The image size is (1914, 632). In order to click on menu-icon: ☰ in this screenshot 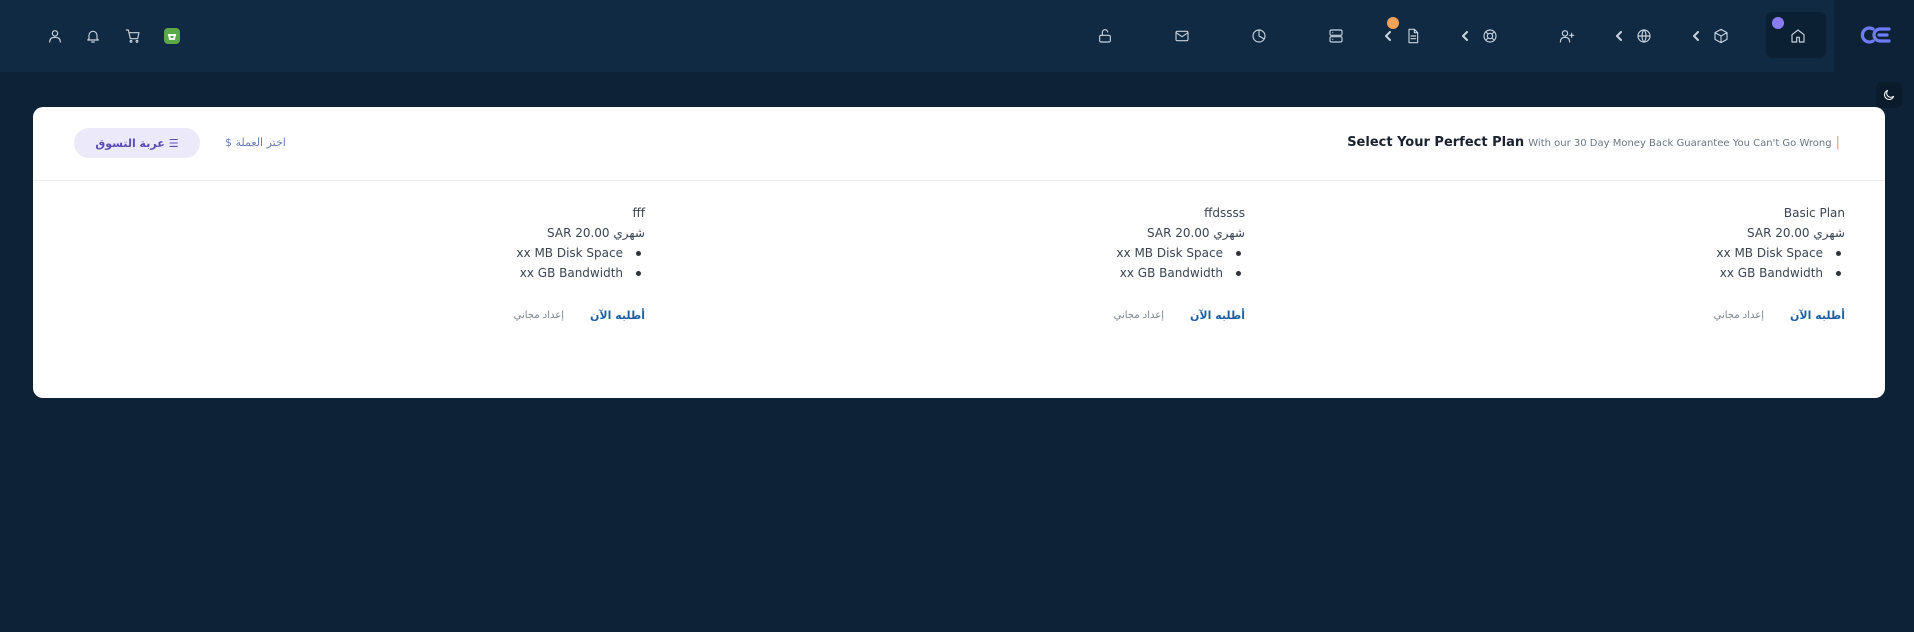, I will do `click(173, 143)`.